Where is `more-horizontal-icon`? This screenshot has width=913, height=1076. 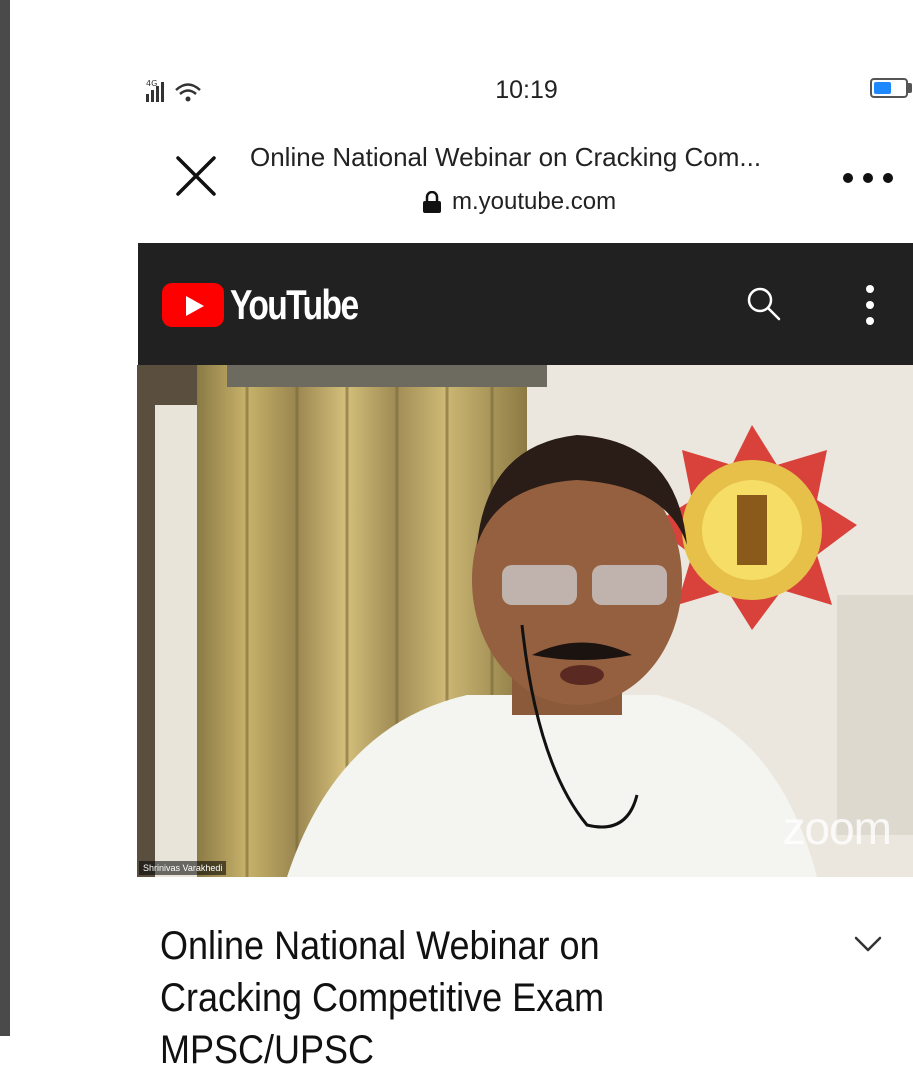
more-horizontal-icon is located at coordinates (870, 178).